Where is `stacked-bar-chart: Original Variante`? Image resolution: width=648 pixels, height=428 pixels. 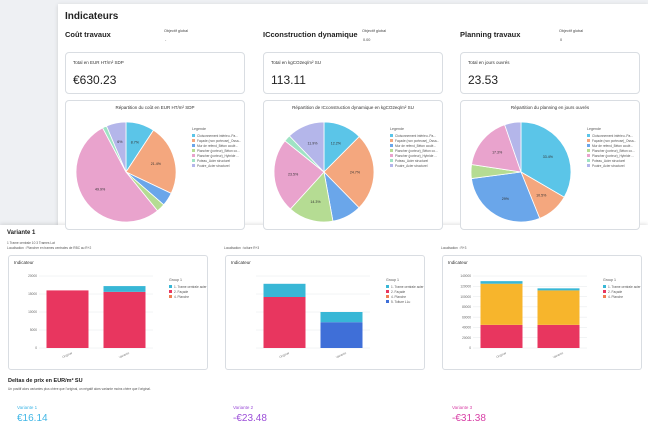
stacked-bar-chart: Original Variante is located at coordinates (313, 317).